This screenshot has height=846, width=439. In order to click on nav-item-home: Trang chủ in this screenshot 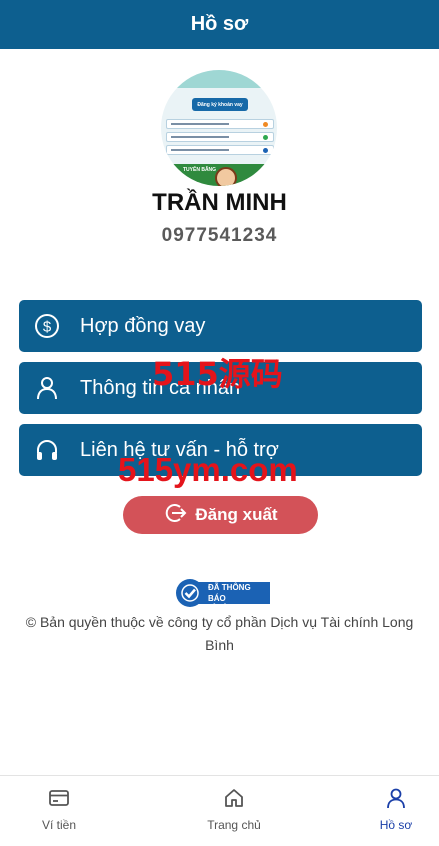, I will do `click(234, 809)`.